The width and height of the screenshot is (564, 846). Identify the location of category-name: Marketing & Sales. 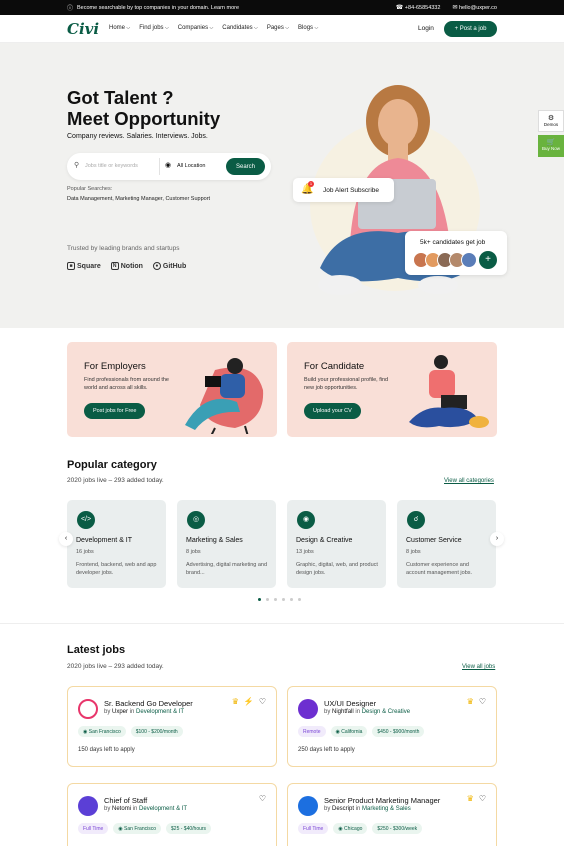
(214, 540).